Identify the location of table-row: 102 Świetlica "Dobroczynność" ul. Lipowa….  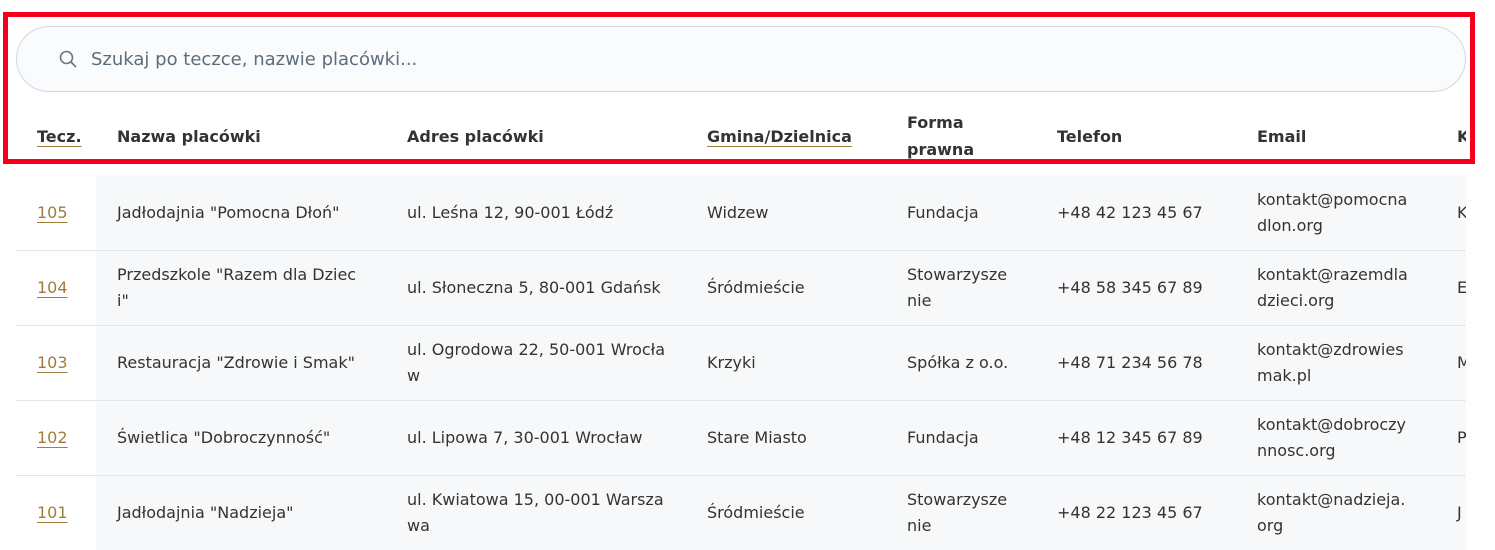
(741, 438).